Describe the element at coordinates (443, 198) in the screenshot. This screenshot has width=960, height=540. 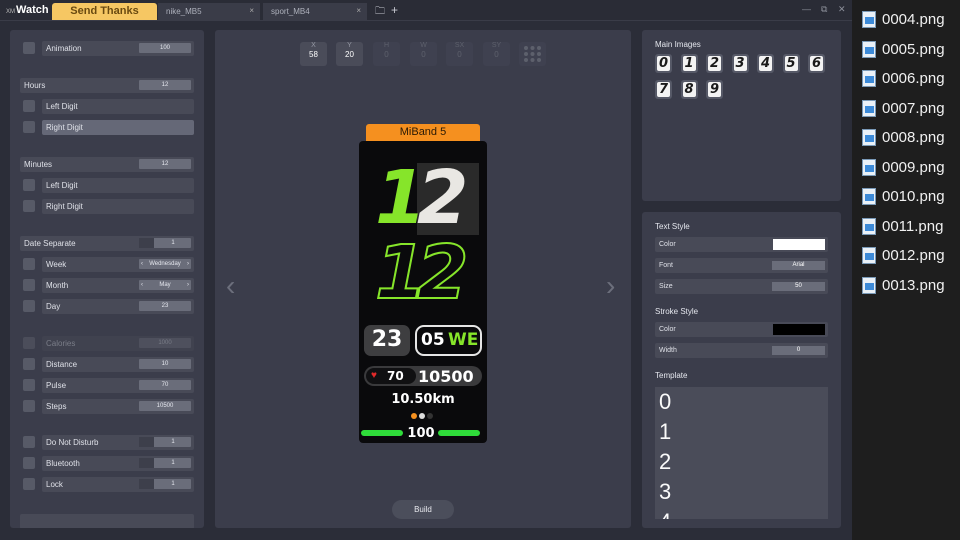
I see `hour-right-digit: 2` at that location.